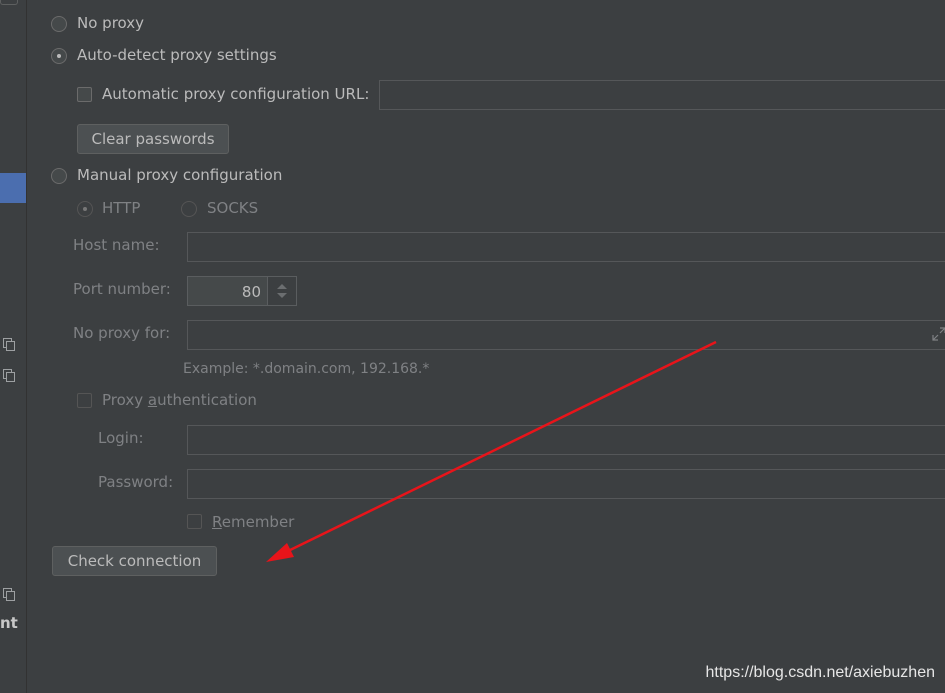 Image resolution: width=945 pixels, height=693 pixels. Describe the element at coordinates (280, 552) in the screenshot. I see `annotation-arrow-head` at that location.